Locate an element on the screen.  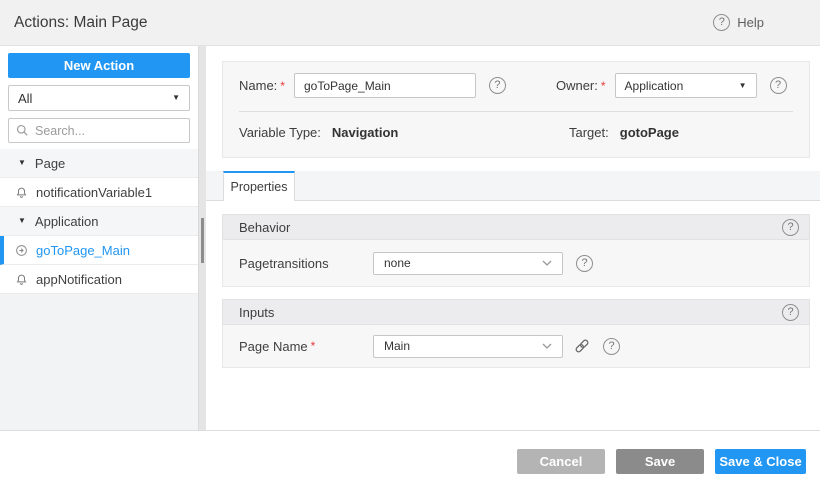
owner-select: Application ▼ is located at coordinates (685, 85).